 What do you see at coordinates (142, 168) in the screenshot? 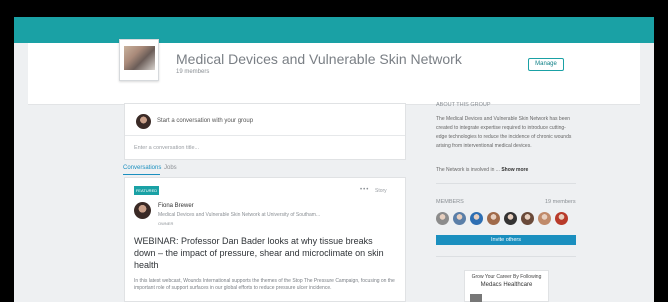
I see `tab-conversations: Conversations` at bounding box center [142, 168].